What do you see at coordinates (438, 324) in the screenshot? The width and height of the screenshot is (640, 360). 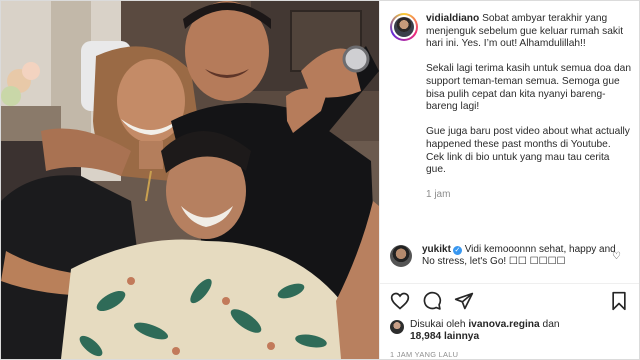 I see `likes-prefix: Disukai oleh` at bounding box center [438, 324].